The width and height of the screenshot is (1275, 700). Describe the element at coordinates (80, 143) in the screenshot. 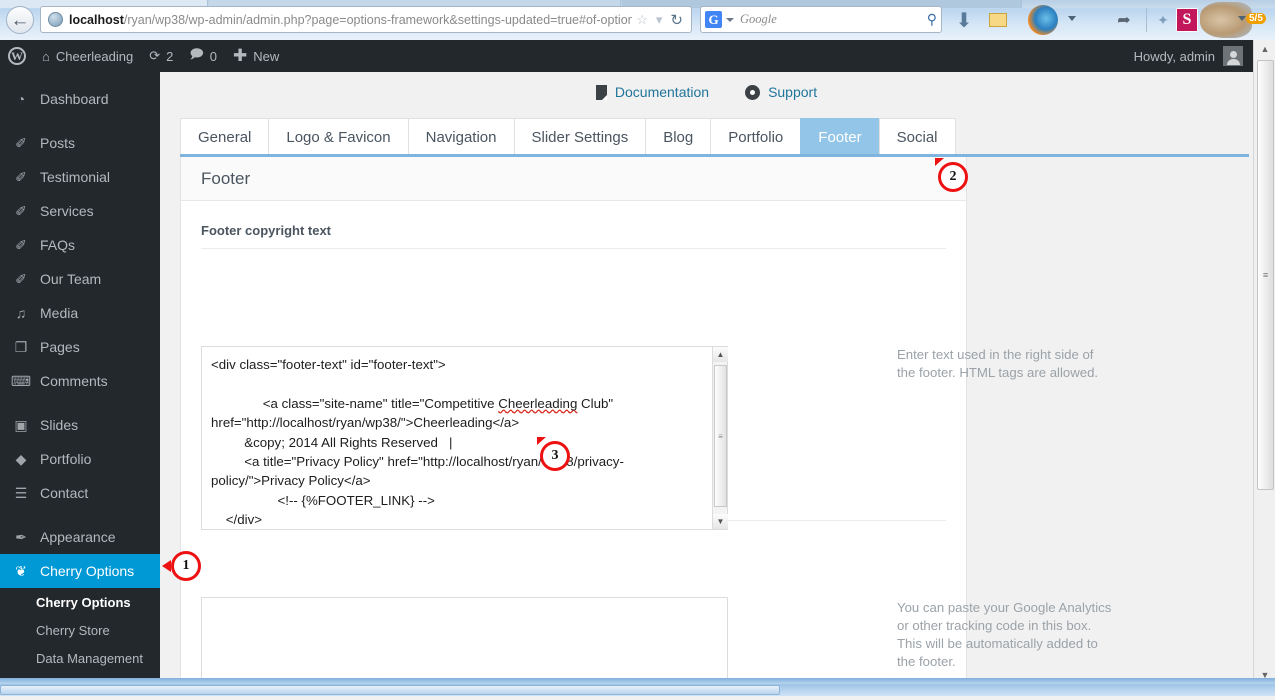

I see `sidebar-item-posts: ✐ Posts` at that location.